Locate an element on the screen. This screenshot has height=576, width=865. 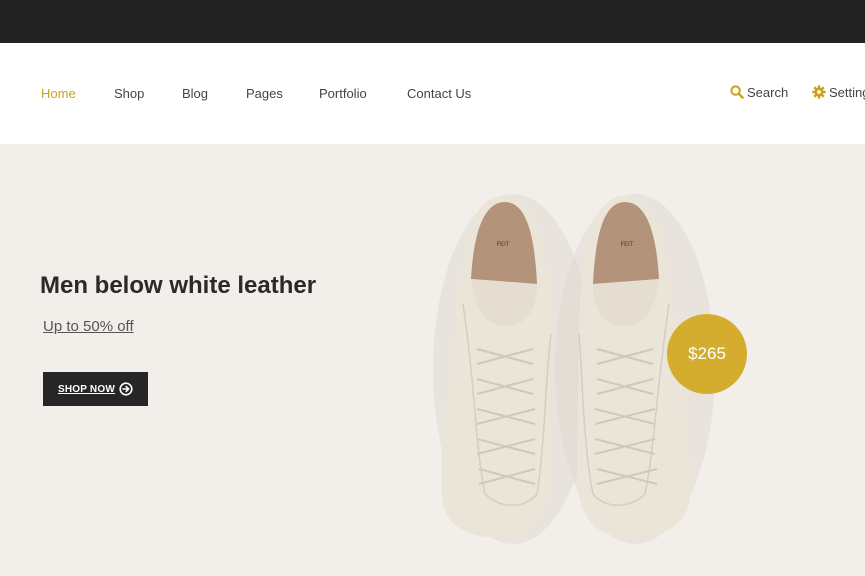
nav-item-pages: Pages is located at coordinates (264, 94).